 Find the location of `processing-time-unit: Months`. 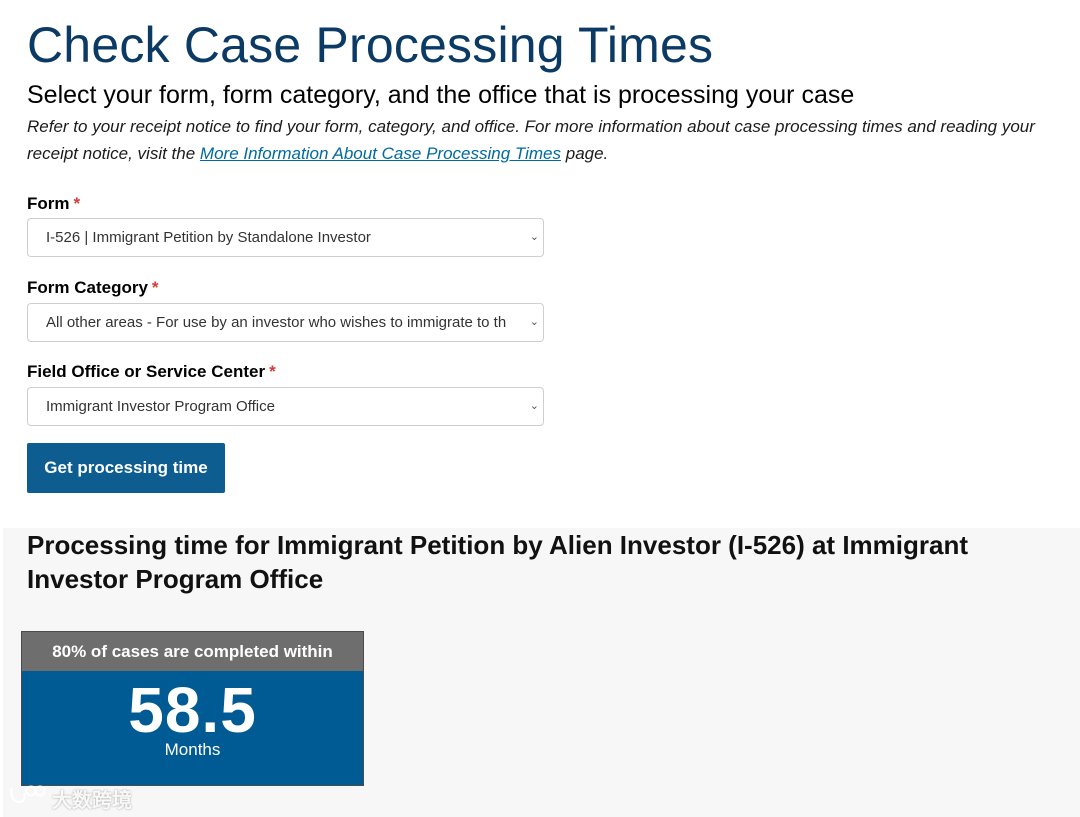

processing-time-unit: Months is located at coordinates (192, 749).